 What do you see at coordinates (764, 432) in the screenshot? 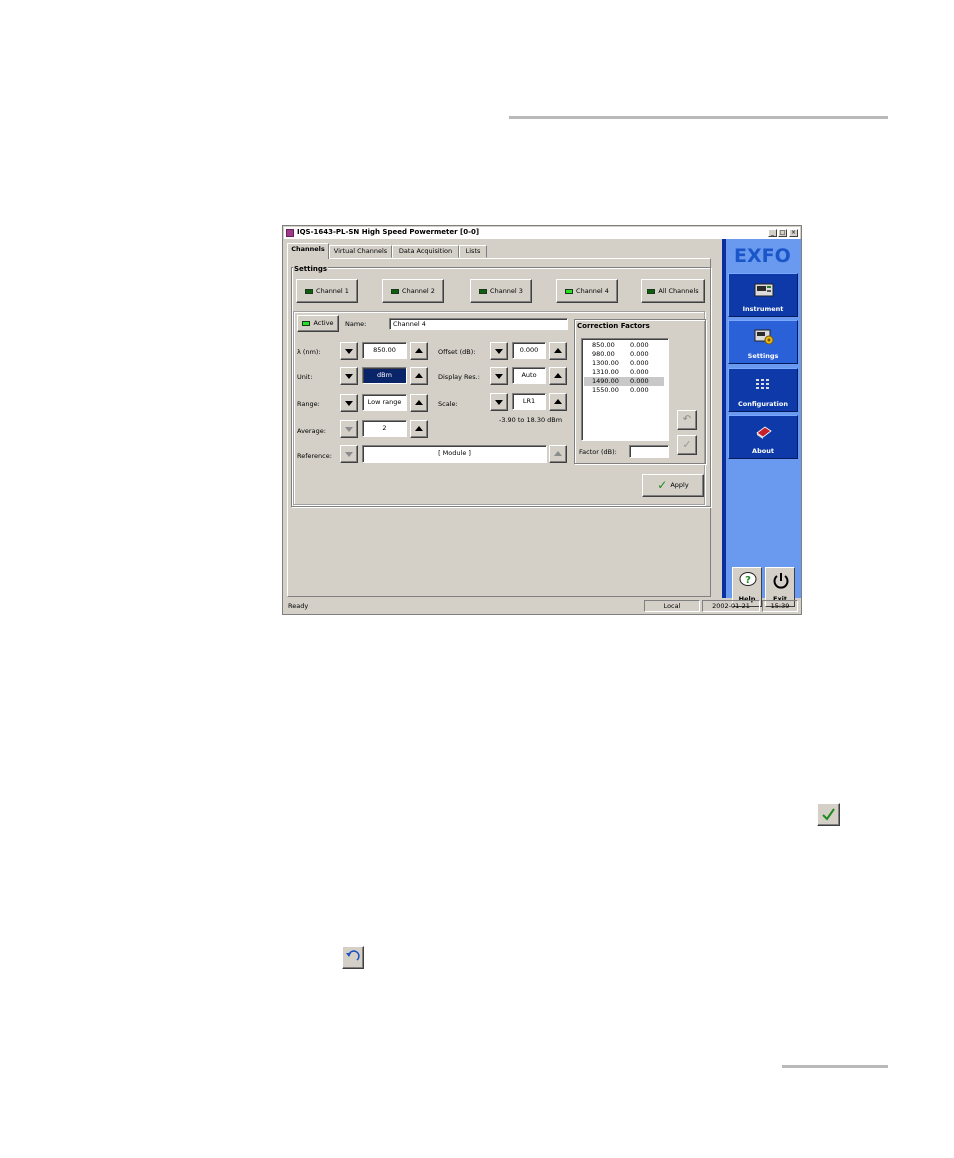
I see `about-book-icon` at bounding box center [764, 432].